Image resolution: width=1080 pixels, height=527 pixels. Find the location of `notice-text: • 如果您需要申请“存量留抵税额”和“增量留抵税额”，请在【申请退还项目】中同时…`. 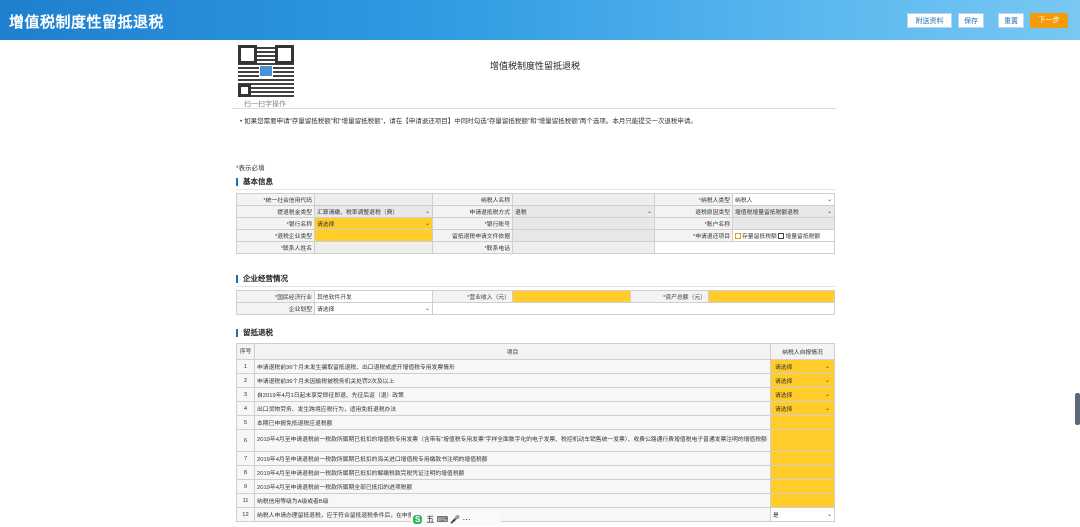

notice-text: • 如果您需要申请“存量留抵税额”和“增量留抵税额”，请在【申请退还项目】中同时… is located at coordinates (468, 121).